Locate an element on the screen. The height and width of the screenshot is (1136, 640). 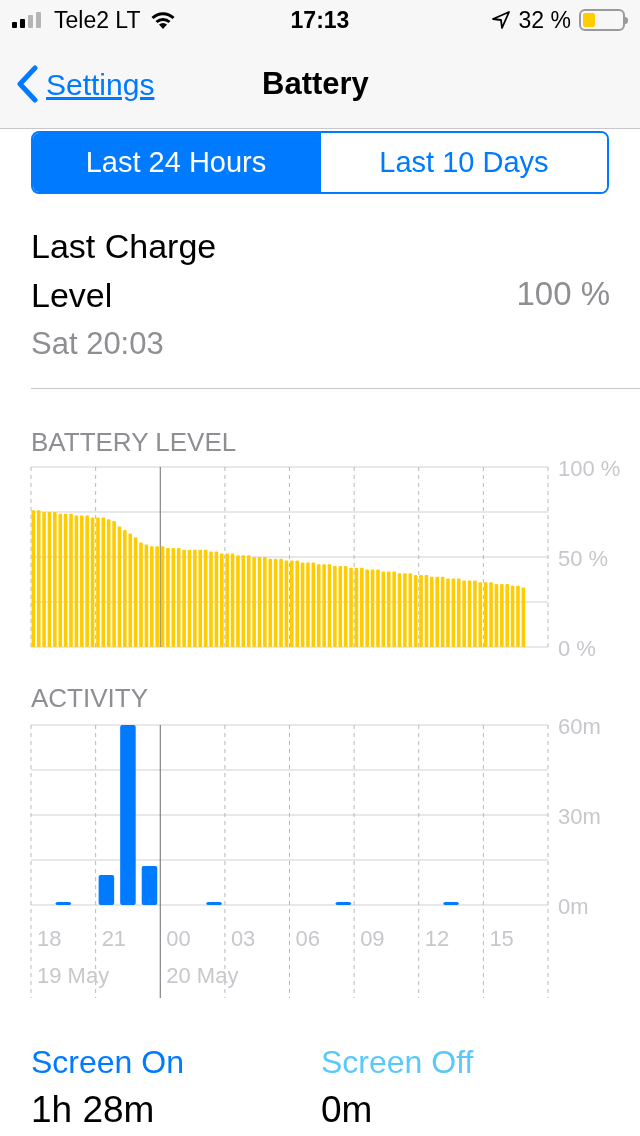
date-label: 19 May is located at coordinates (73, 975).